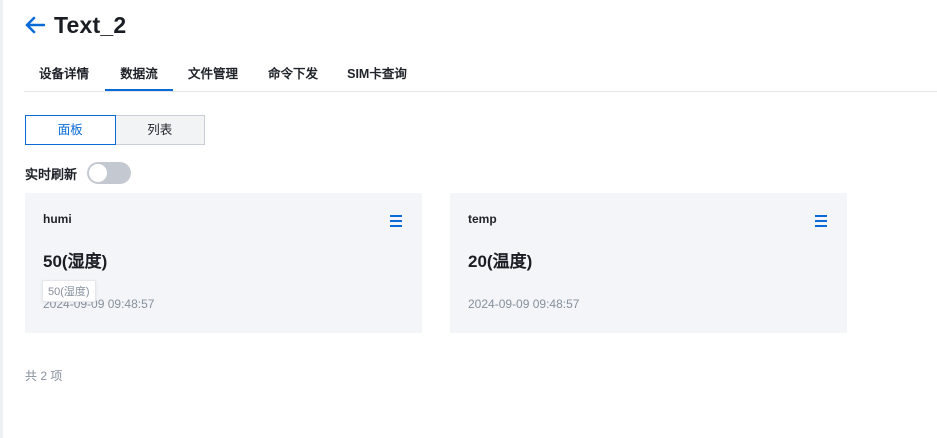  I want to click on tab-command-dispatch: 命令下发, so click(293, 74).